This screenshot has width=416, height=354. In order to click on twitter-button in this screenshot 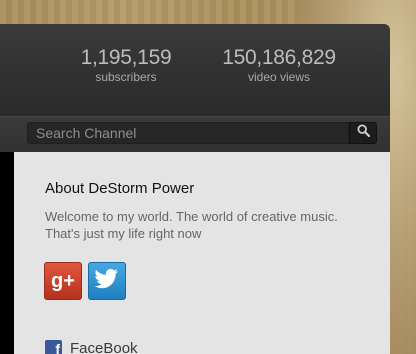, I will do `click(107, 281)`.